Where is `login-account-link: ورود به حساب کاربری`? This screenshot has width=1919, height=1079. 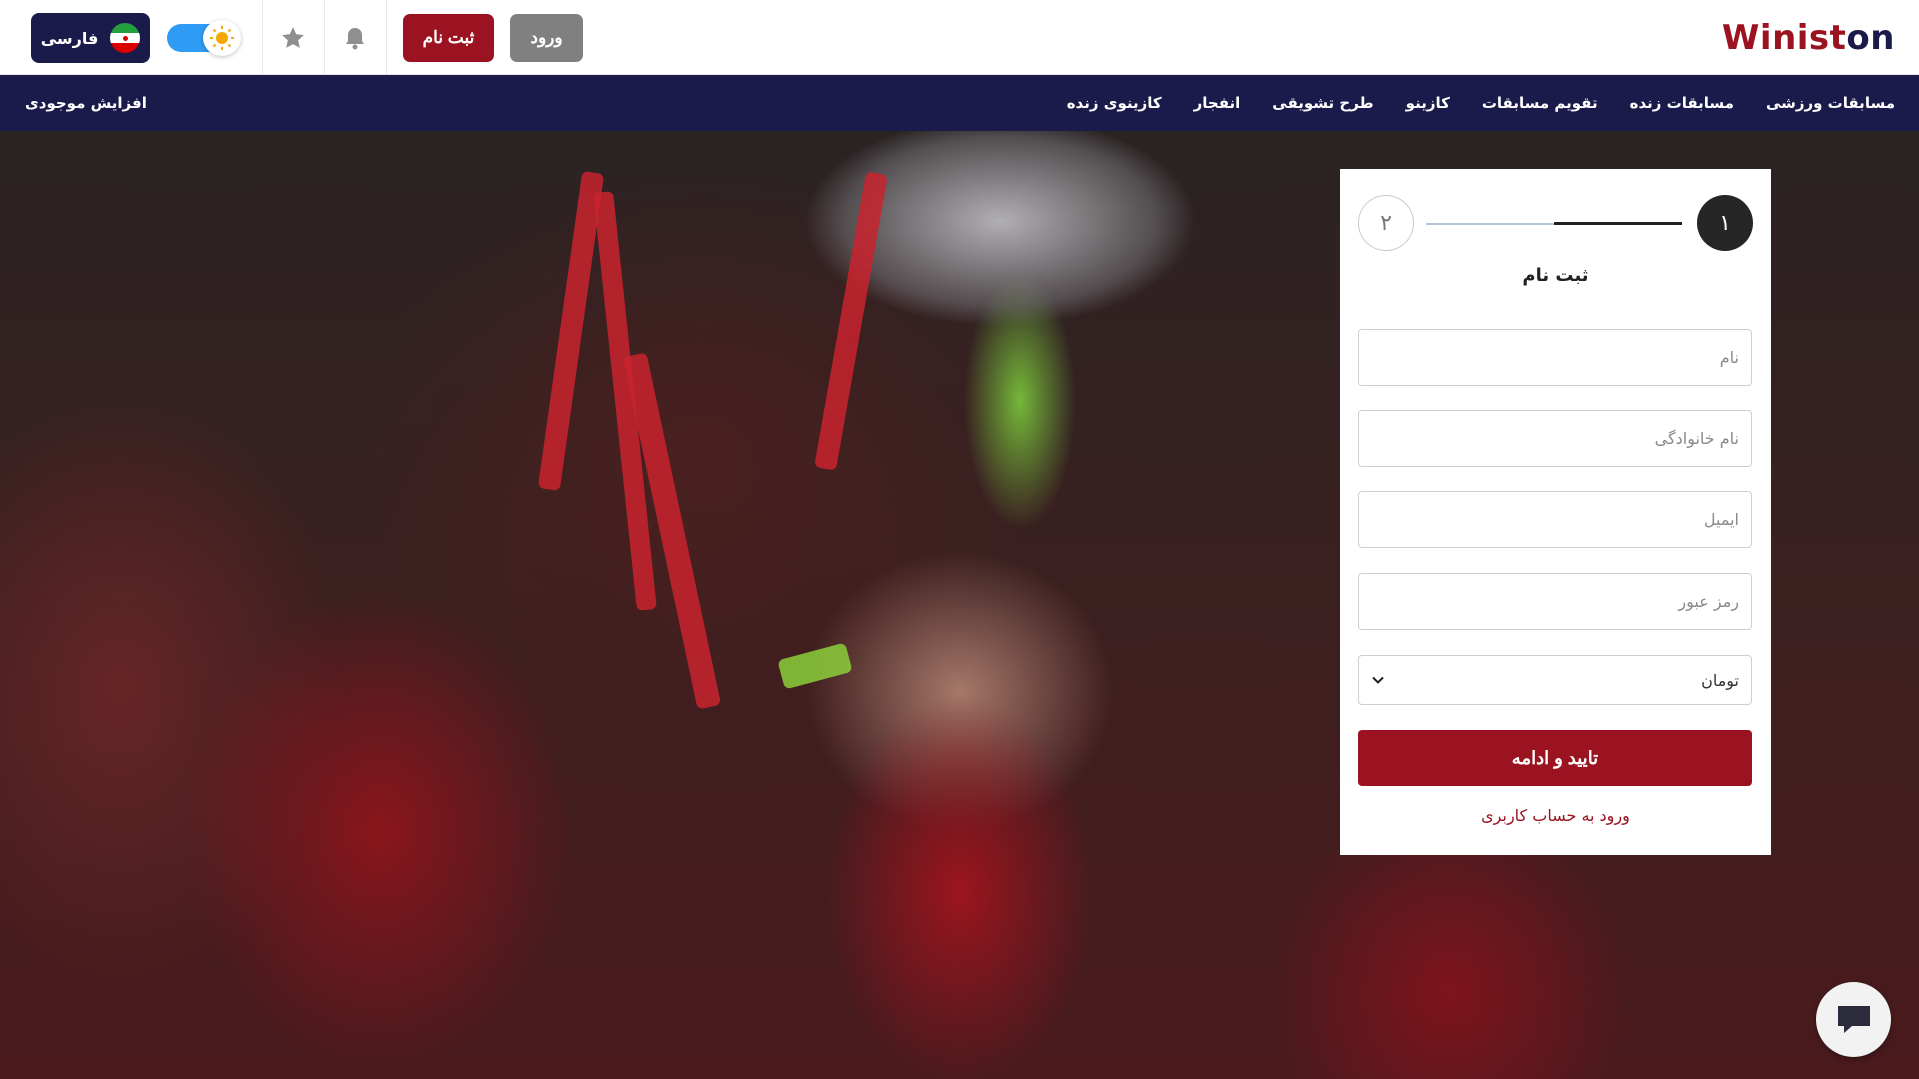
login-account-link: ورود به حساب کاربری is located at coordinates (1555, 815).